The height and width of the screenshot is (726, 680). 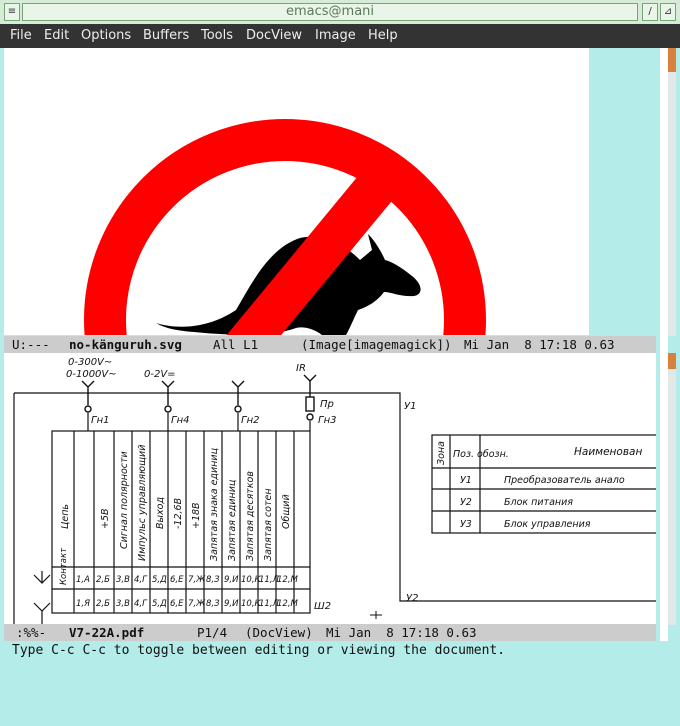 I want to click on table-row-name: Блок питания, so click(x=538, y=502).